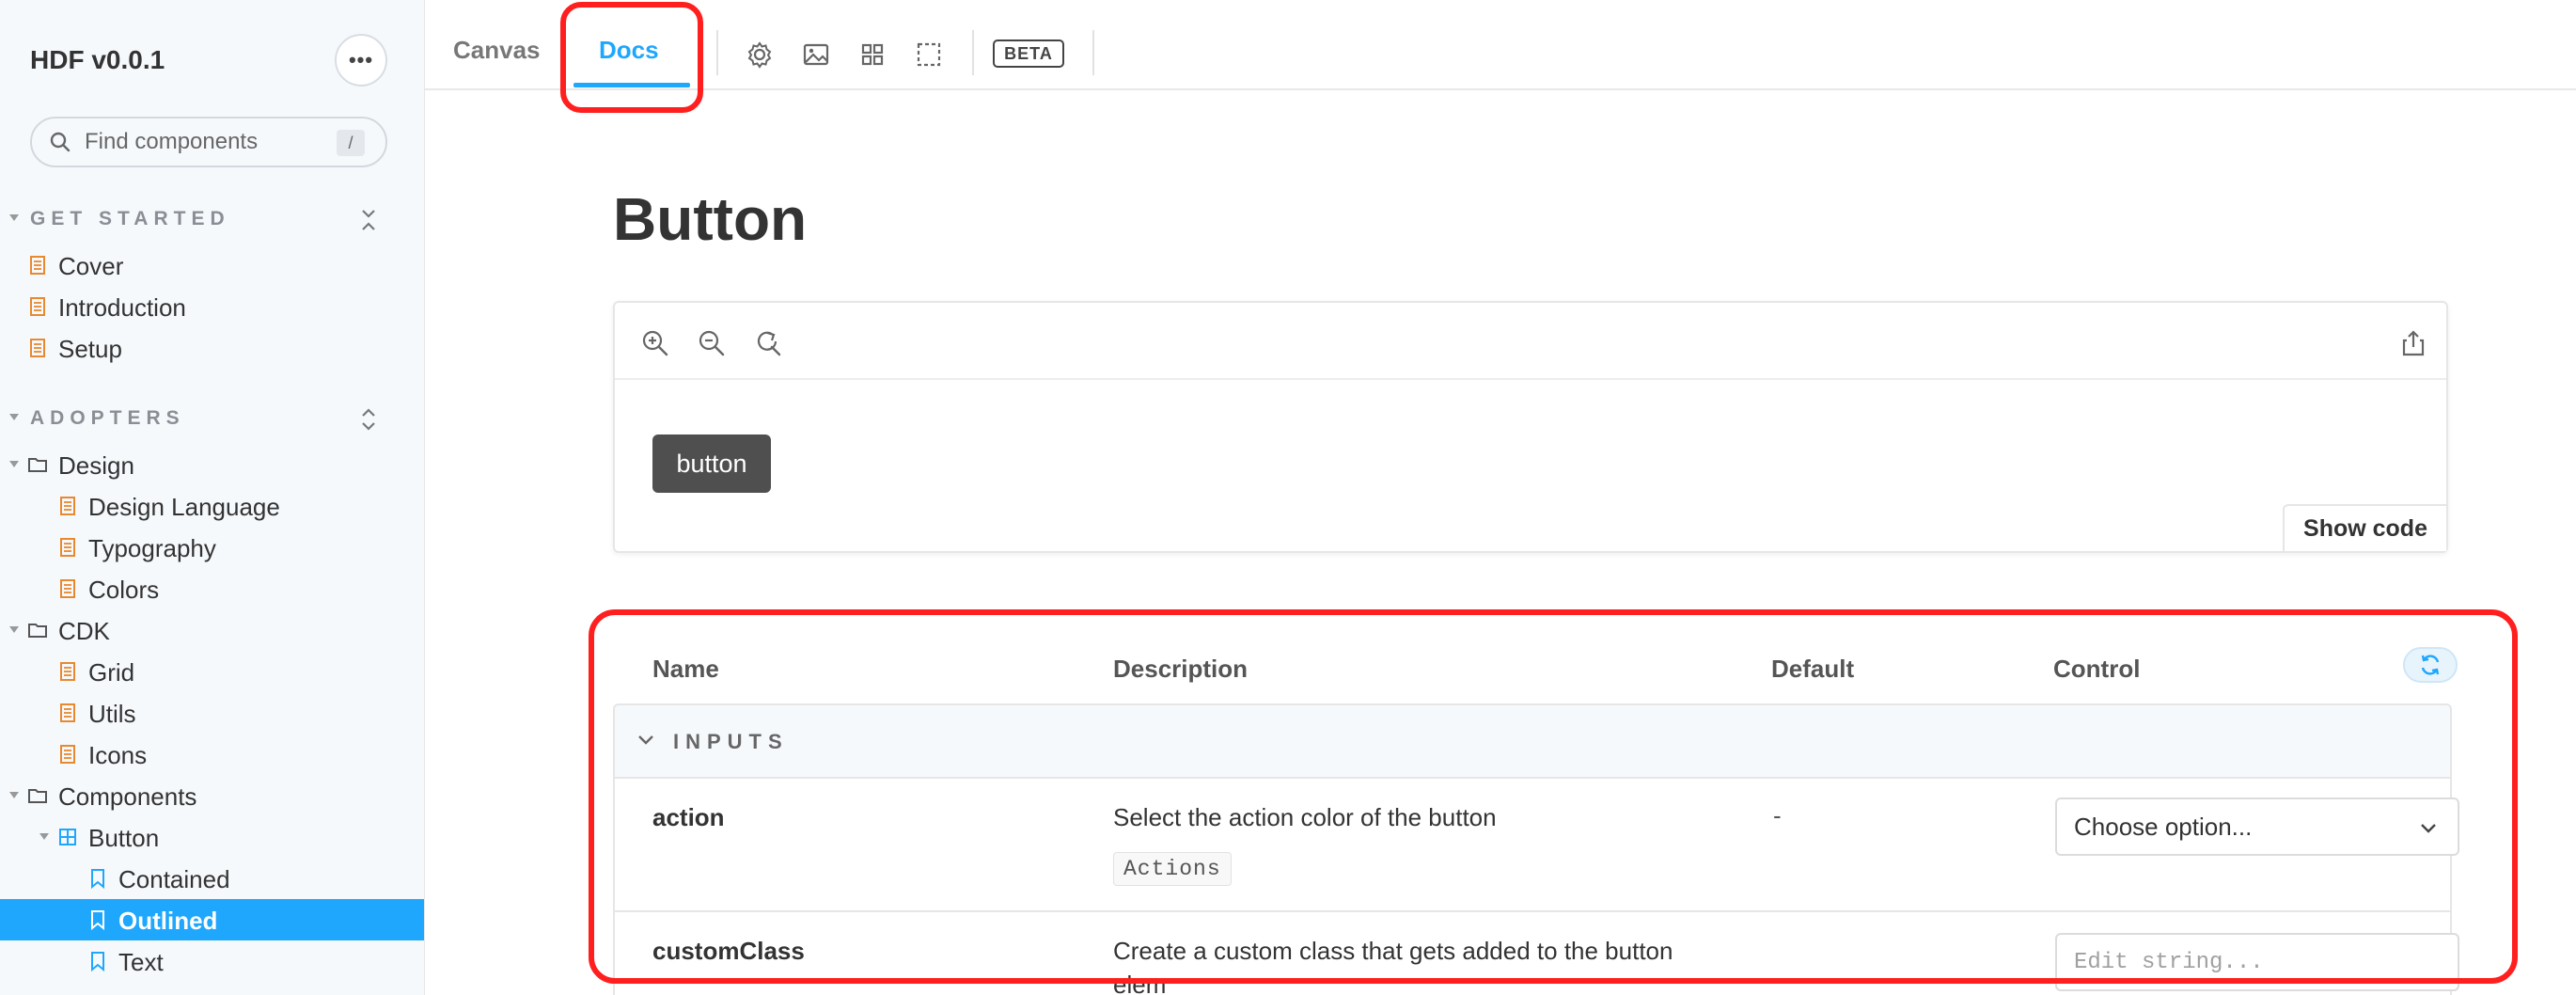 This screenshot has height=995, width=2576. I want to click on arg-type-chip: Actions, so click(1173, 869).